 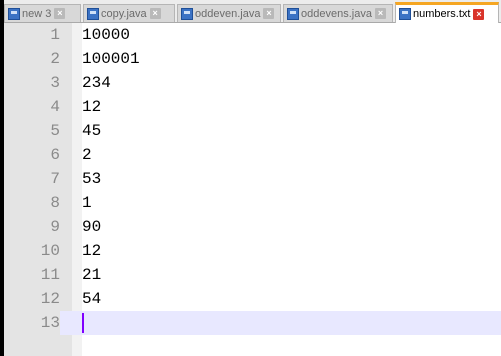 I want to click on tab-label: oddeven.java, so click(x=228, y=13).